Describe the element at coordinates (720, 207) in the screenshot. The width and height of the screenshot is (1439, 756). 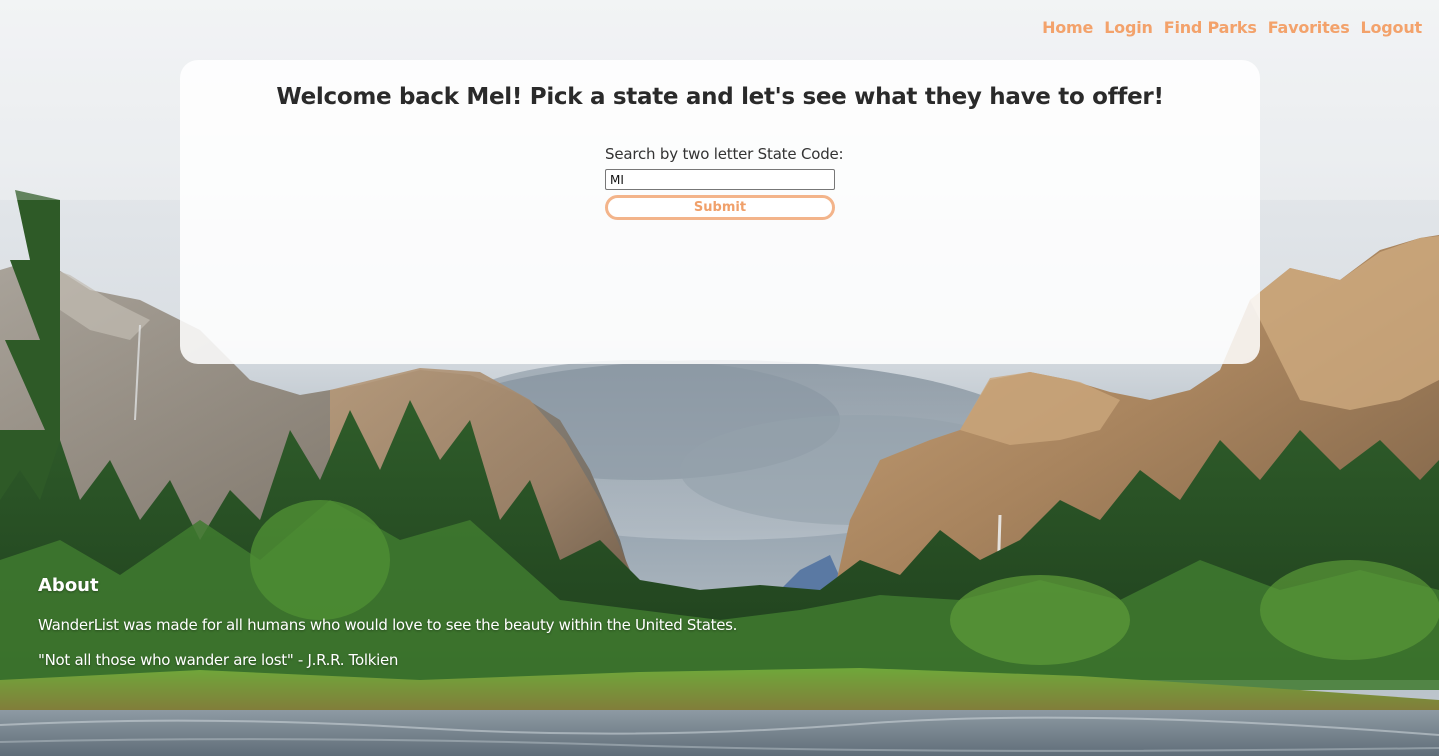
I see `submit-button: Submit` at that location.